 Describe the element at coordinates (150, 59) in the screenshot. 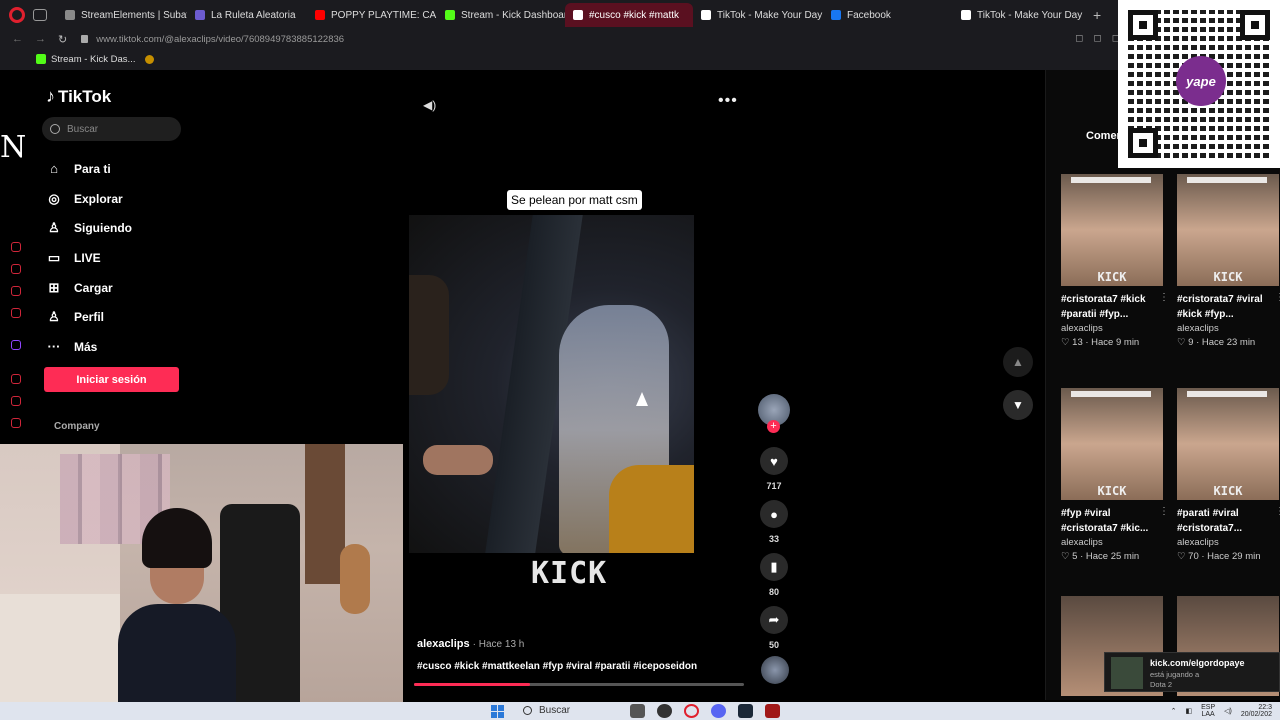

I see `bookmark-dot-icon` at that location.